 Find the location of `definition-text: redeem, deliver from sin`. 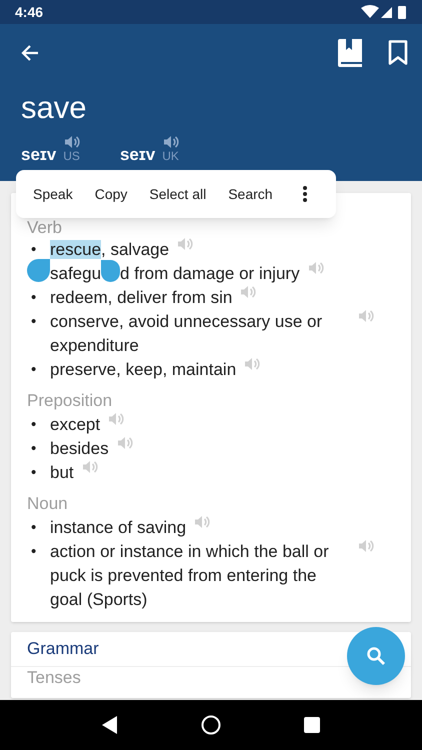

definition-text: redeem, deliver from sin is located at coordinates (141, 298).